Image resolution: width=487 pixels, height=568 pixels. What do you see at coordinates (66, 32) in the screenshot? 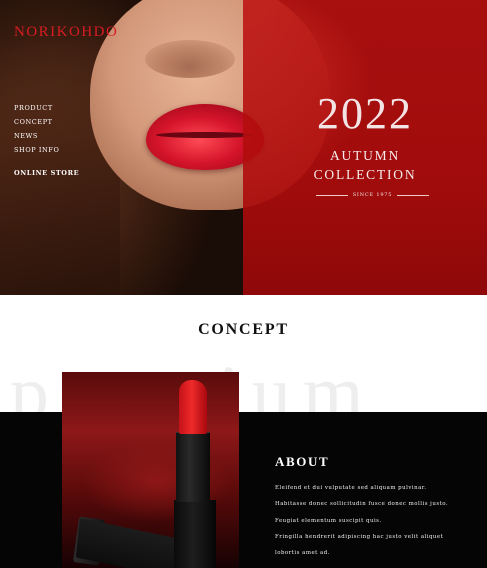
I see `brand-logo: NORIKOHDO` at bounding box center [66, 32].